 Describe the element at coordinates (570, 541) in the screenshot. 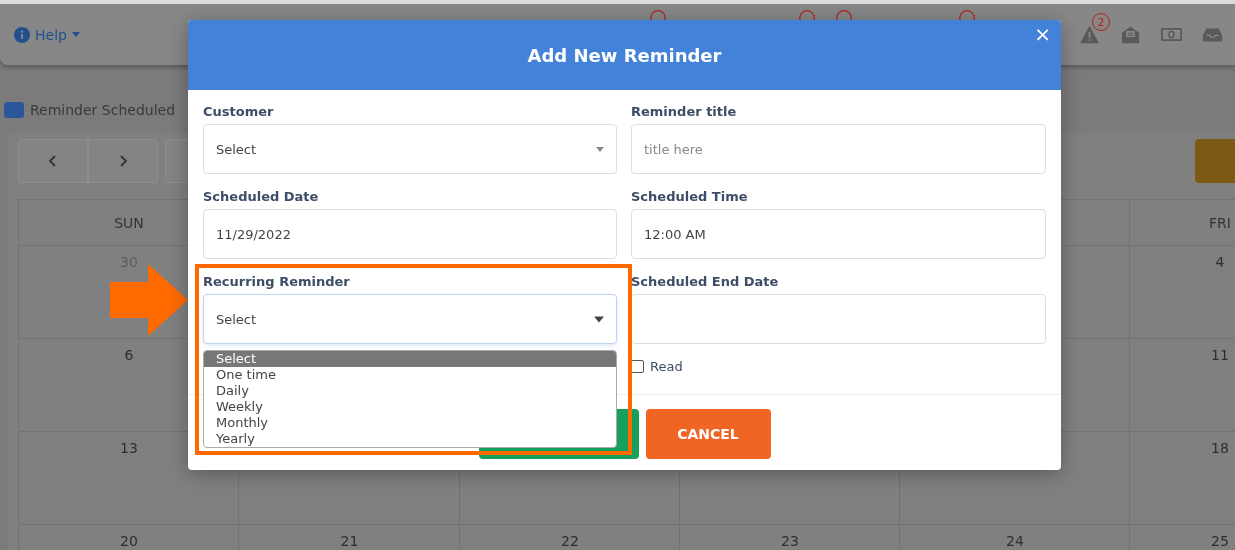

I see `day-number: 22` at that location.